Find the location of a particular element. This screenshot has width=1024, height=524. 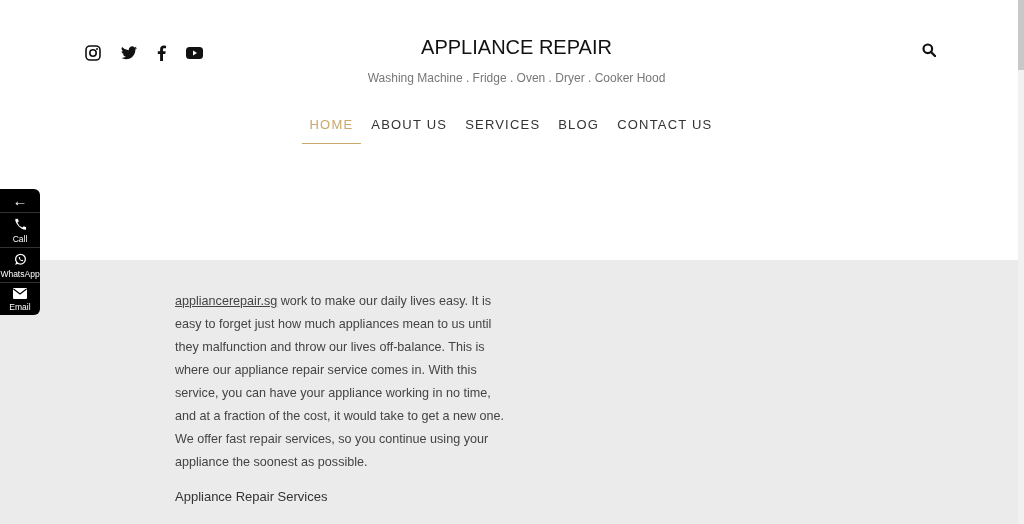

whatsapp-icon is located at coordinates (20, 259).